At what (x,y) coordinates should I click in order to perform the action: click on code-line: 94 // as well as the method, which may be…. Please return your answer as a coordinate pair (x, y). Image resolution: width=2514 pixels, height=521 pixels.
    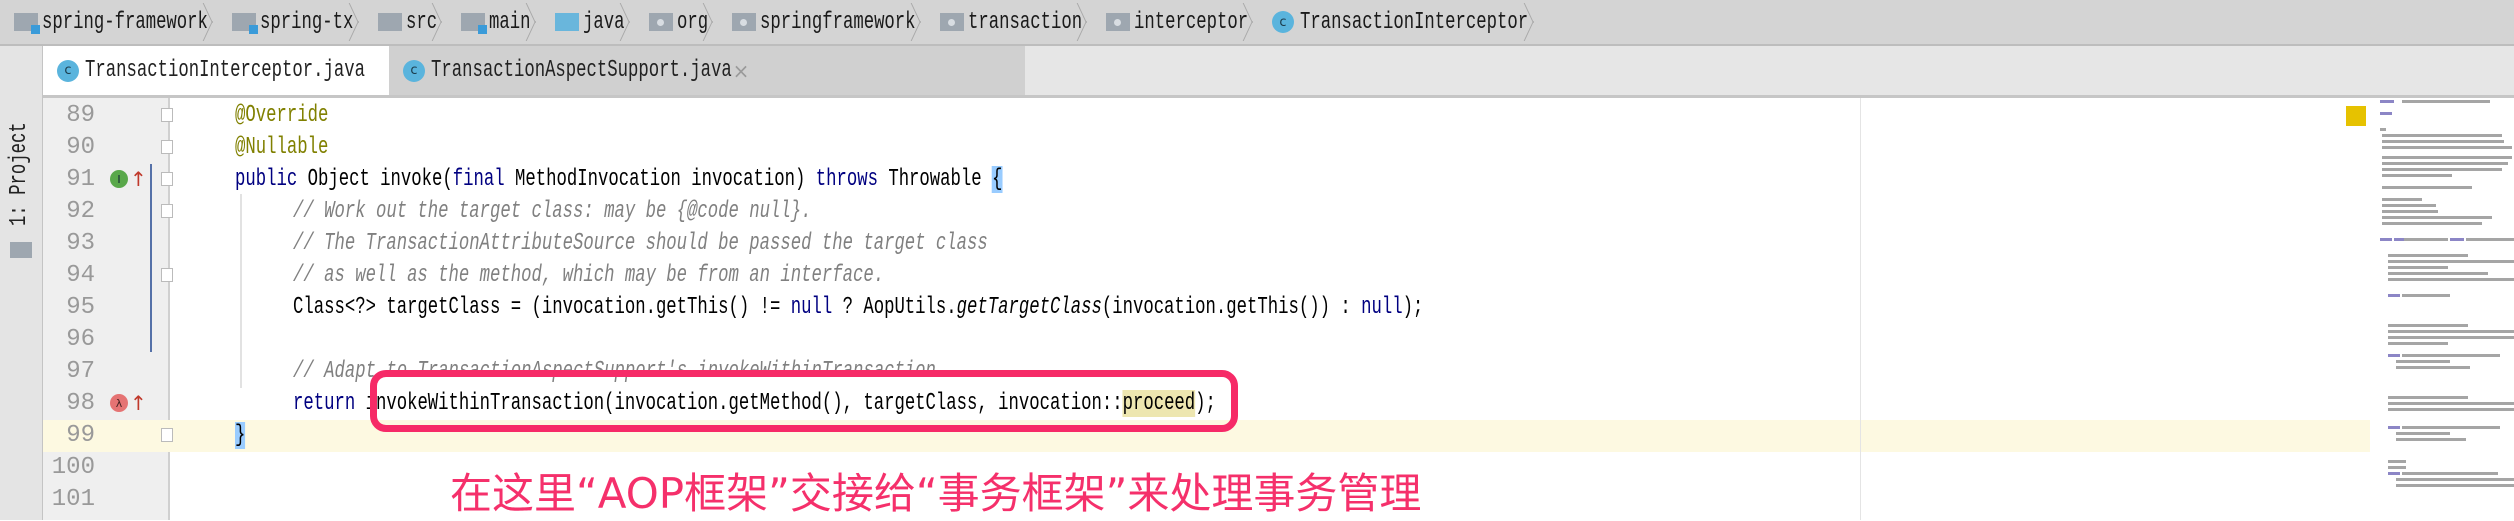
    Looking at the image, I should click on (1206, 276).